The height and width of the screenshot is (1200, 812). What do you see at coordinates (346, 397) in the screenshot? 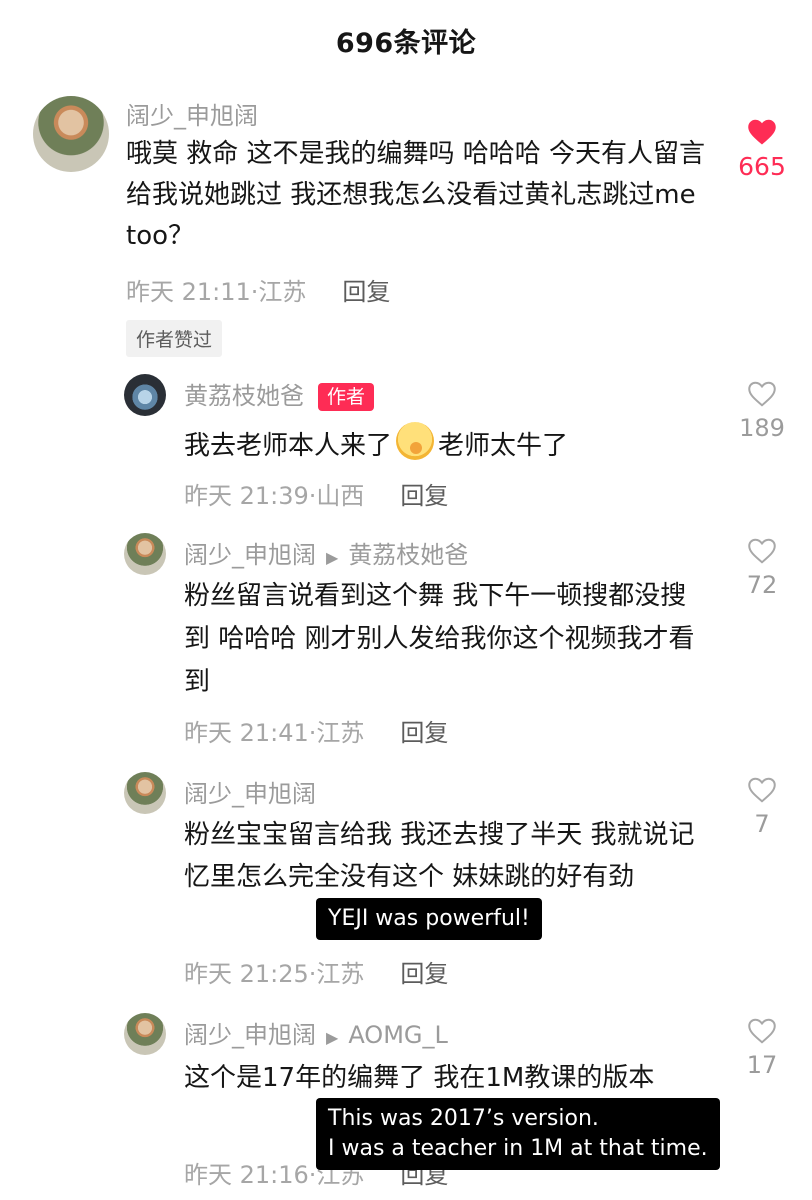
I see `author-badge: 作者` at bounding box center [346, 397].